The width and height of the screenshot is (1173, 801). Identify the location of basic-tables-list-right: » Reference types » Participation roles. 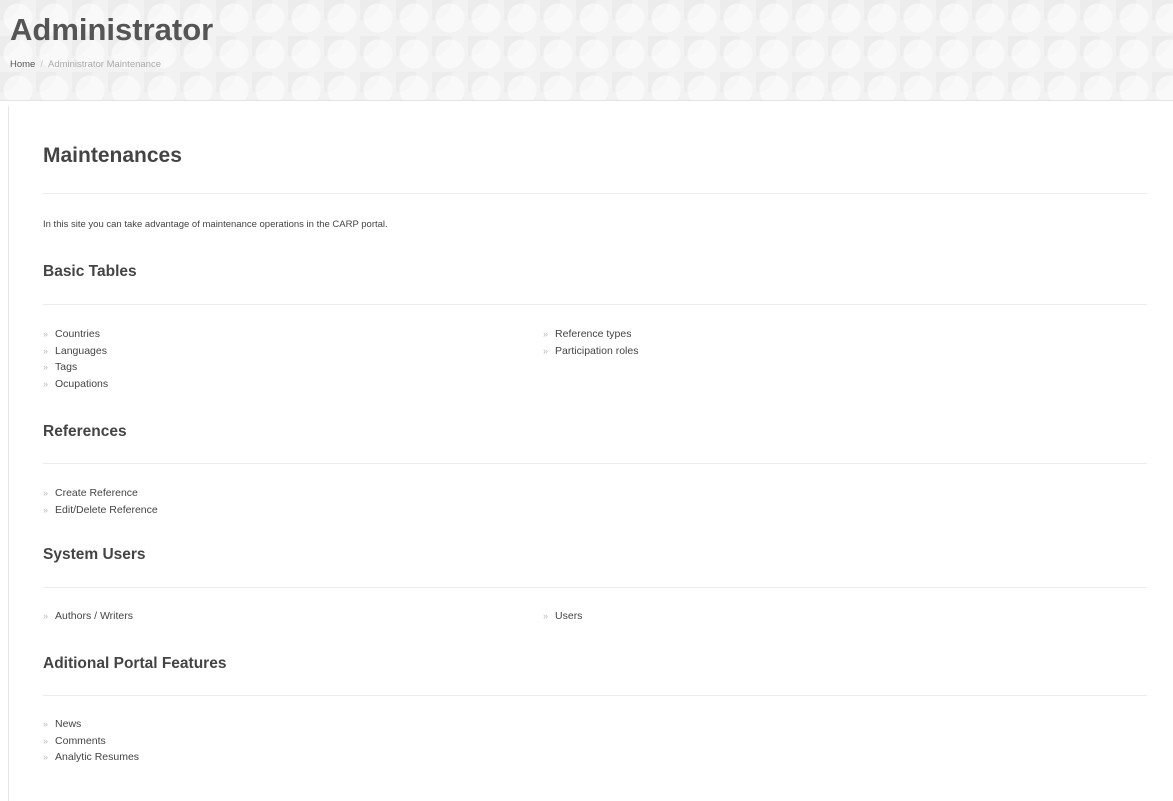
(590, 342).